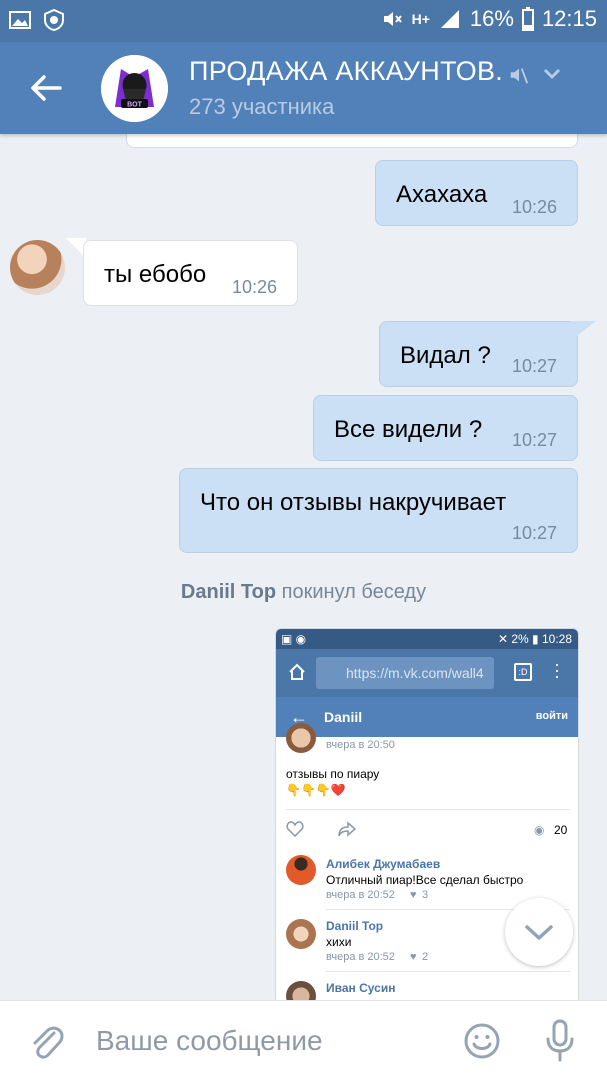 This screenshot has width=607, height=1080. Describe the element at coordinates (527, 19) in the screenshot. I see `battery-icon` at that location.